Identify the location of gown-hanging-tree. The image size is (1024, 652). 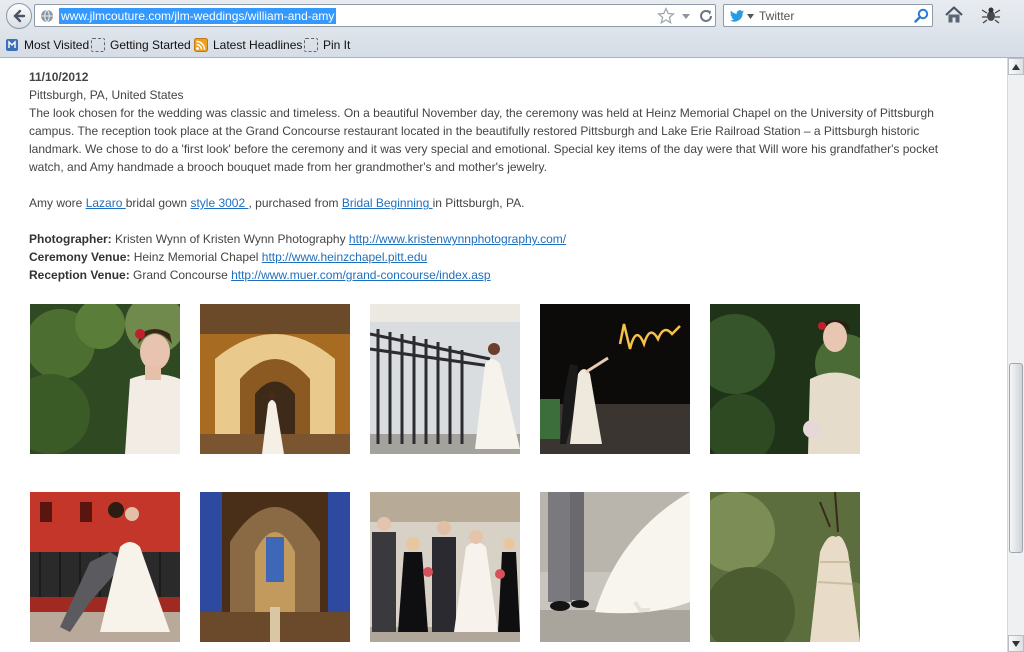
(785, 567).